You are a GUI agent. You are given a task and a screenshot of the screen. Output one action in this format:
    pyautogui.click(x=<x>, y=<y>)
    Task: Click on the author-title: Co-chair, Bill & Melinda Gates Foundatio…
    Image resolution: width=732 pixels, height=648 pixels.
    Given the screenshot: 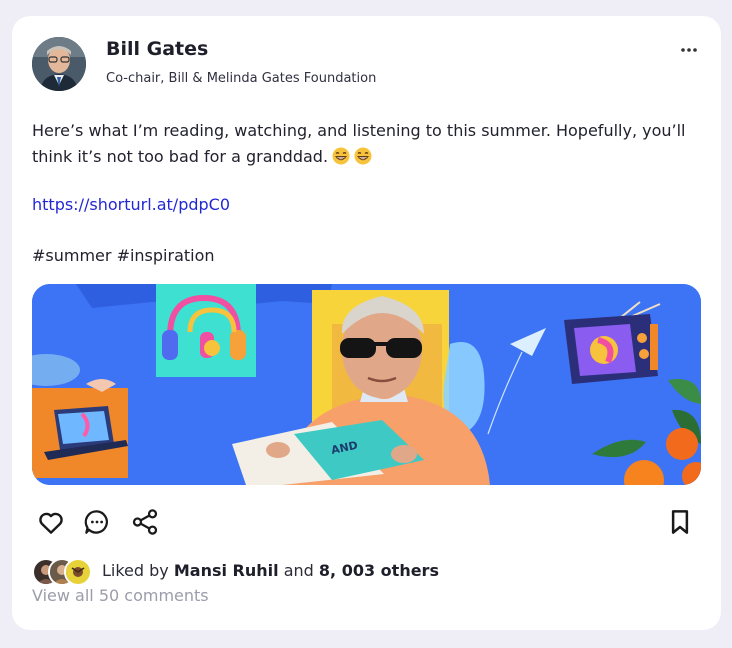 What is the action you would take?
    pyautogui.click(x=241, y=78)
    